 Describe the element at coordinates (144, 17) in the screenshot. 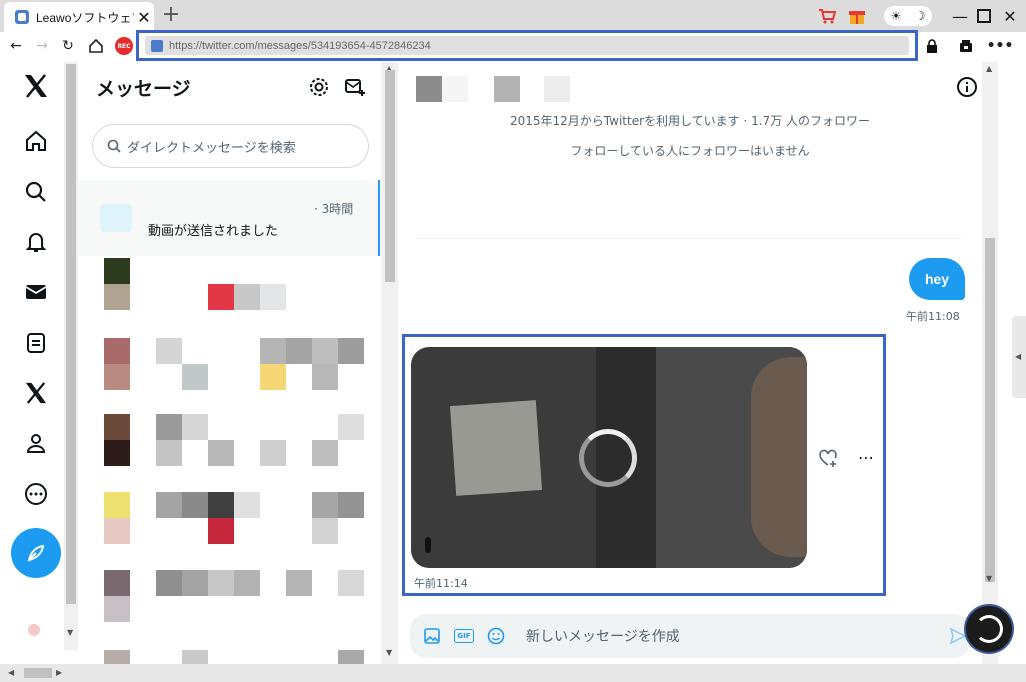

I see `tab-close-icon: ✕` at that location.